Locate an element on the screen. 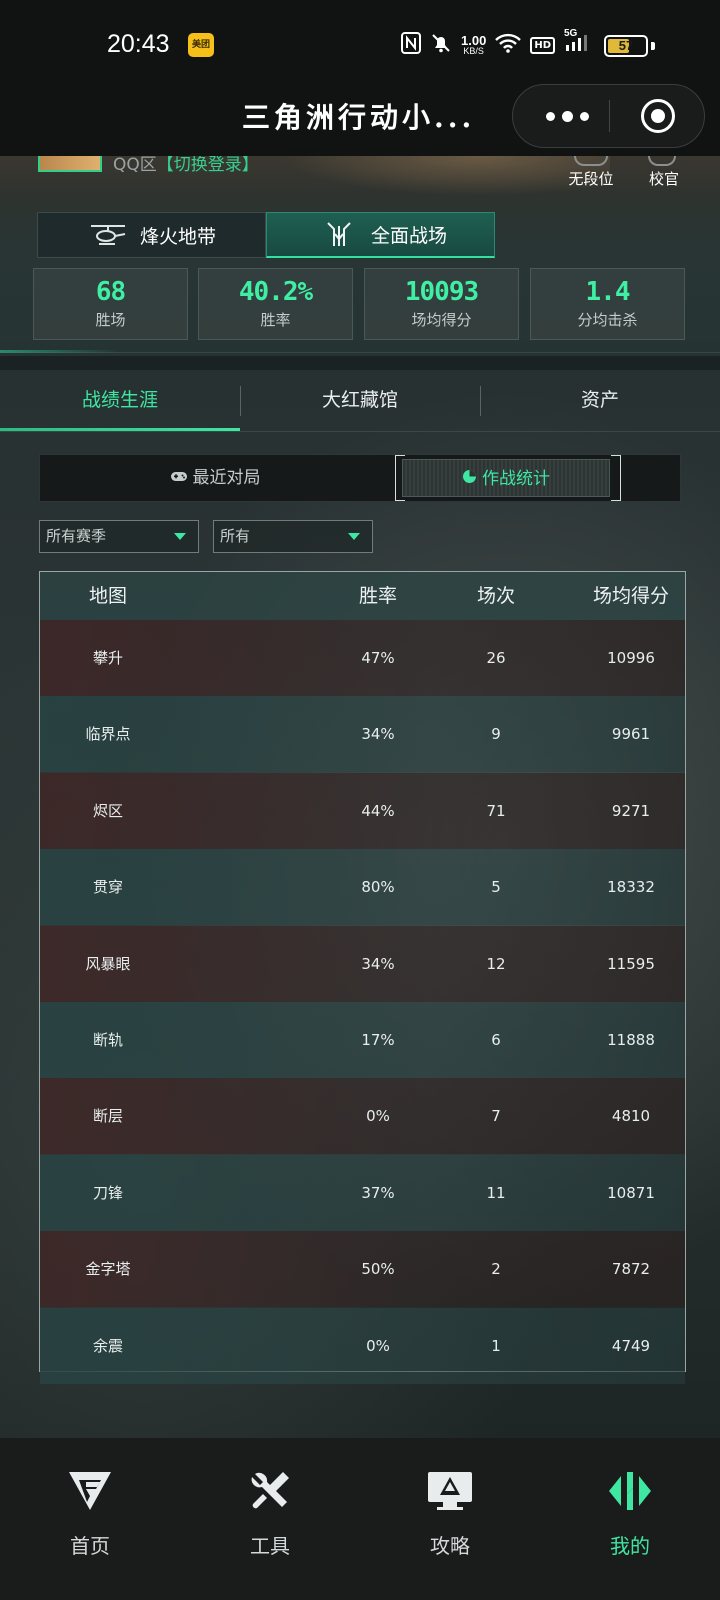 Image resolution: width=720 pixels, height=1600 pixels. sub-tabs: 最近对局 作战统计 is located at coordinates (360, 478).